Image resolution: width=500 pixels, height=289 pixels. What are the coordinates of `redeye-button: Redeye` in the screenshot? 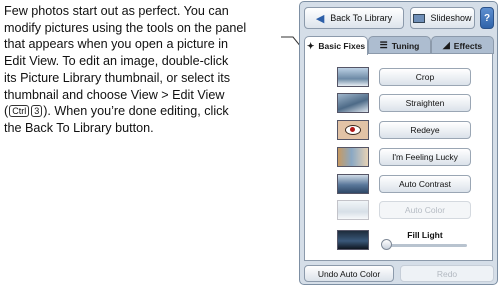 It's located at (425, 130).